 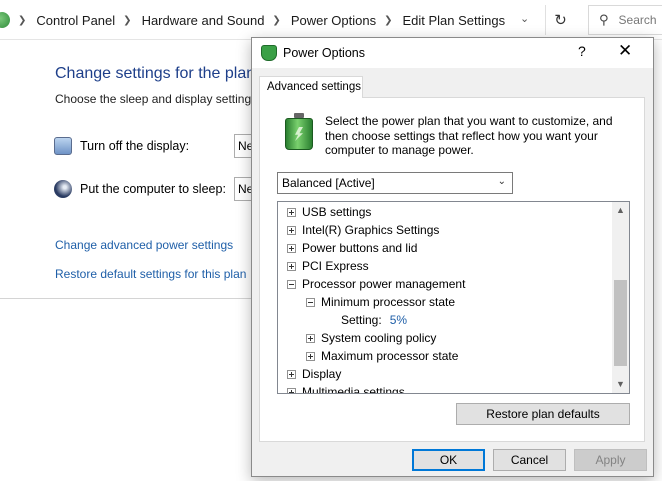 What do you see at coordinates (299, 131) in the screenshot?
I see `battery-icon` at bounding box center [299, 131].